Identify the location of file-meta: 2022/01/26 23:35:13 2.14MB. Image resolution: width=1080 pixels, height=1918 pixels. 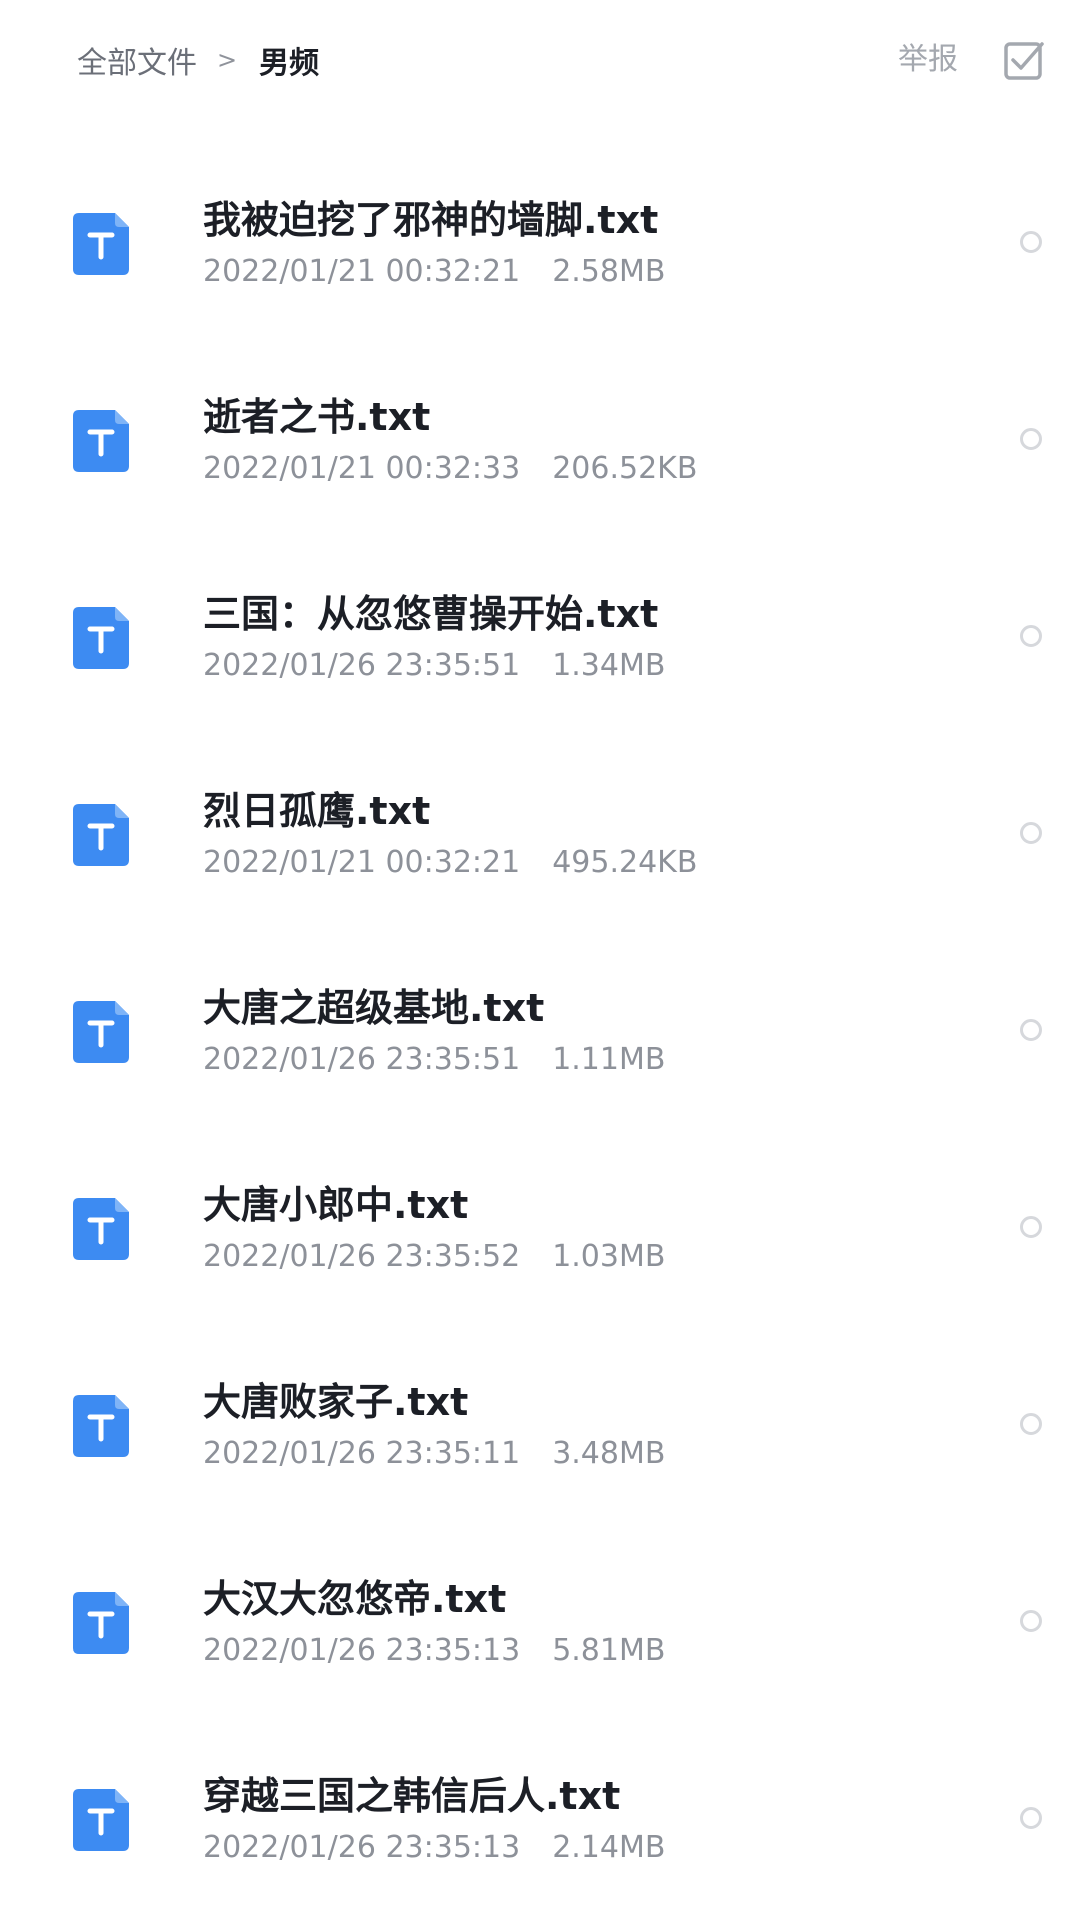
(434, 1847).